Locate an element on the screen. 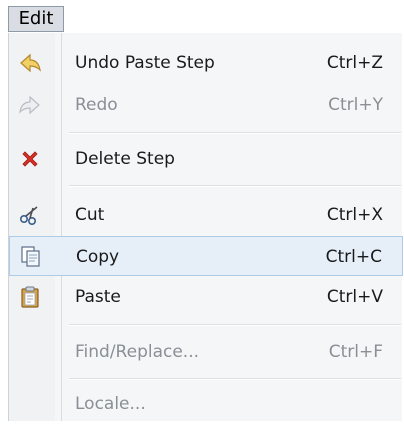 The width and height of the screenshot is (404, 424). menu-item-label: Delete Step is located at coordinates (125, 159).